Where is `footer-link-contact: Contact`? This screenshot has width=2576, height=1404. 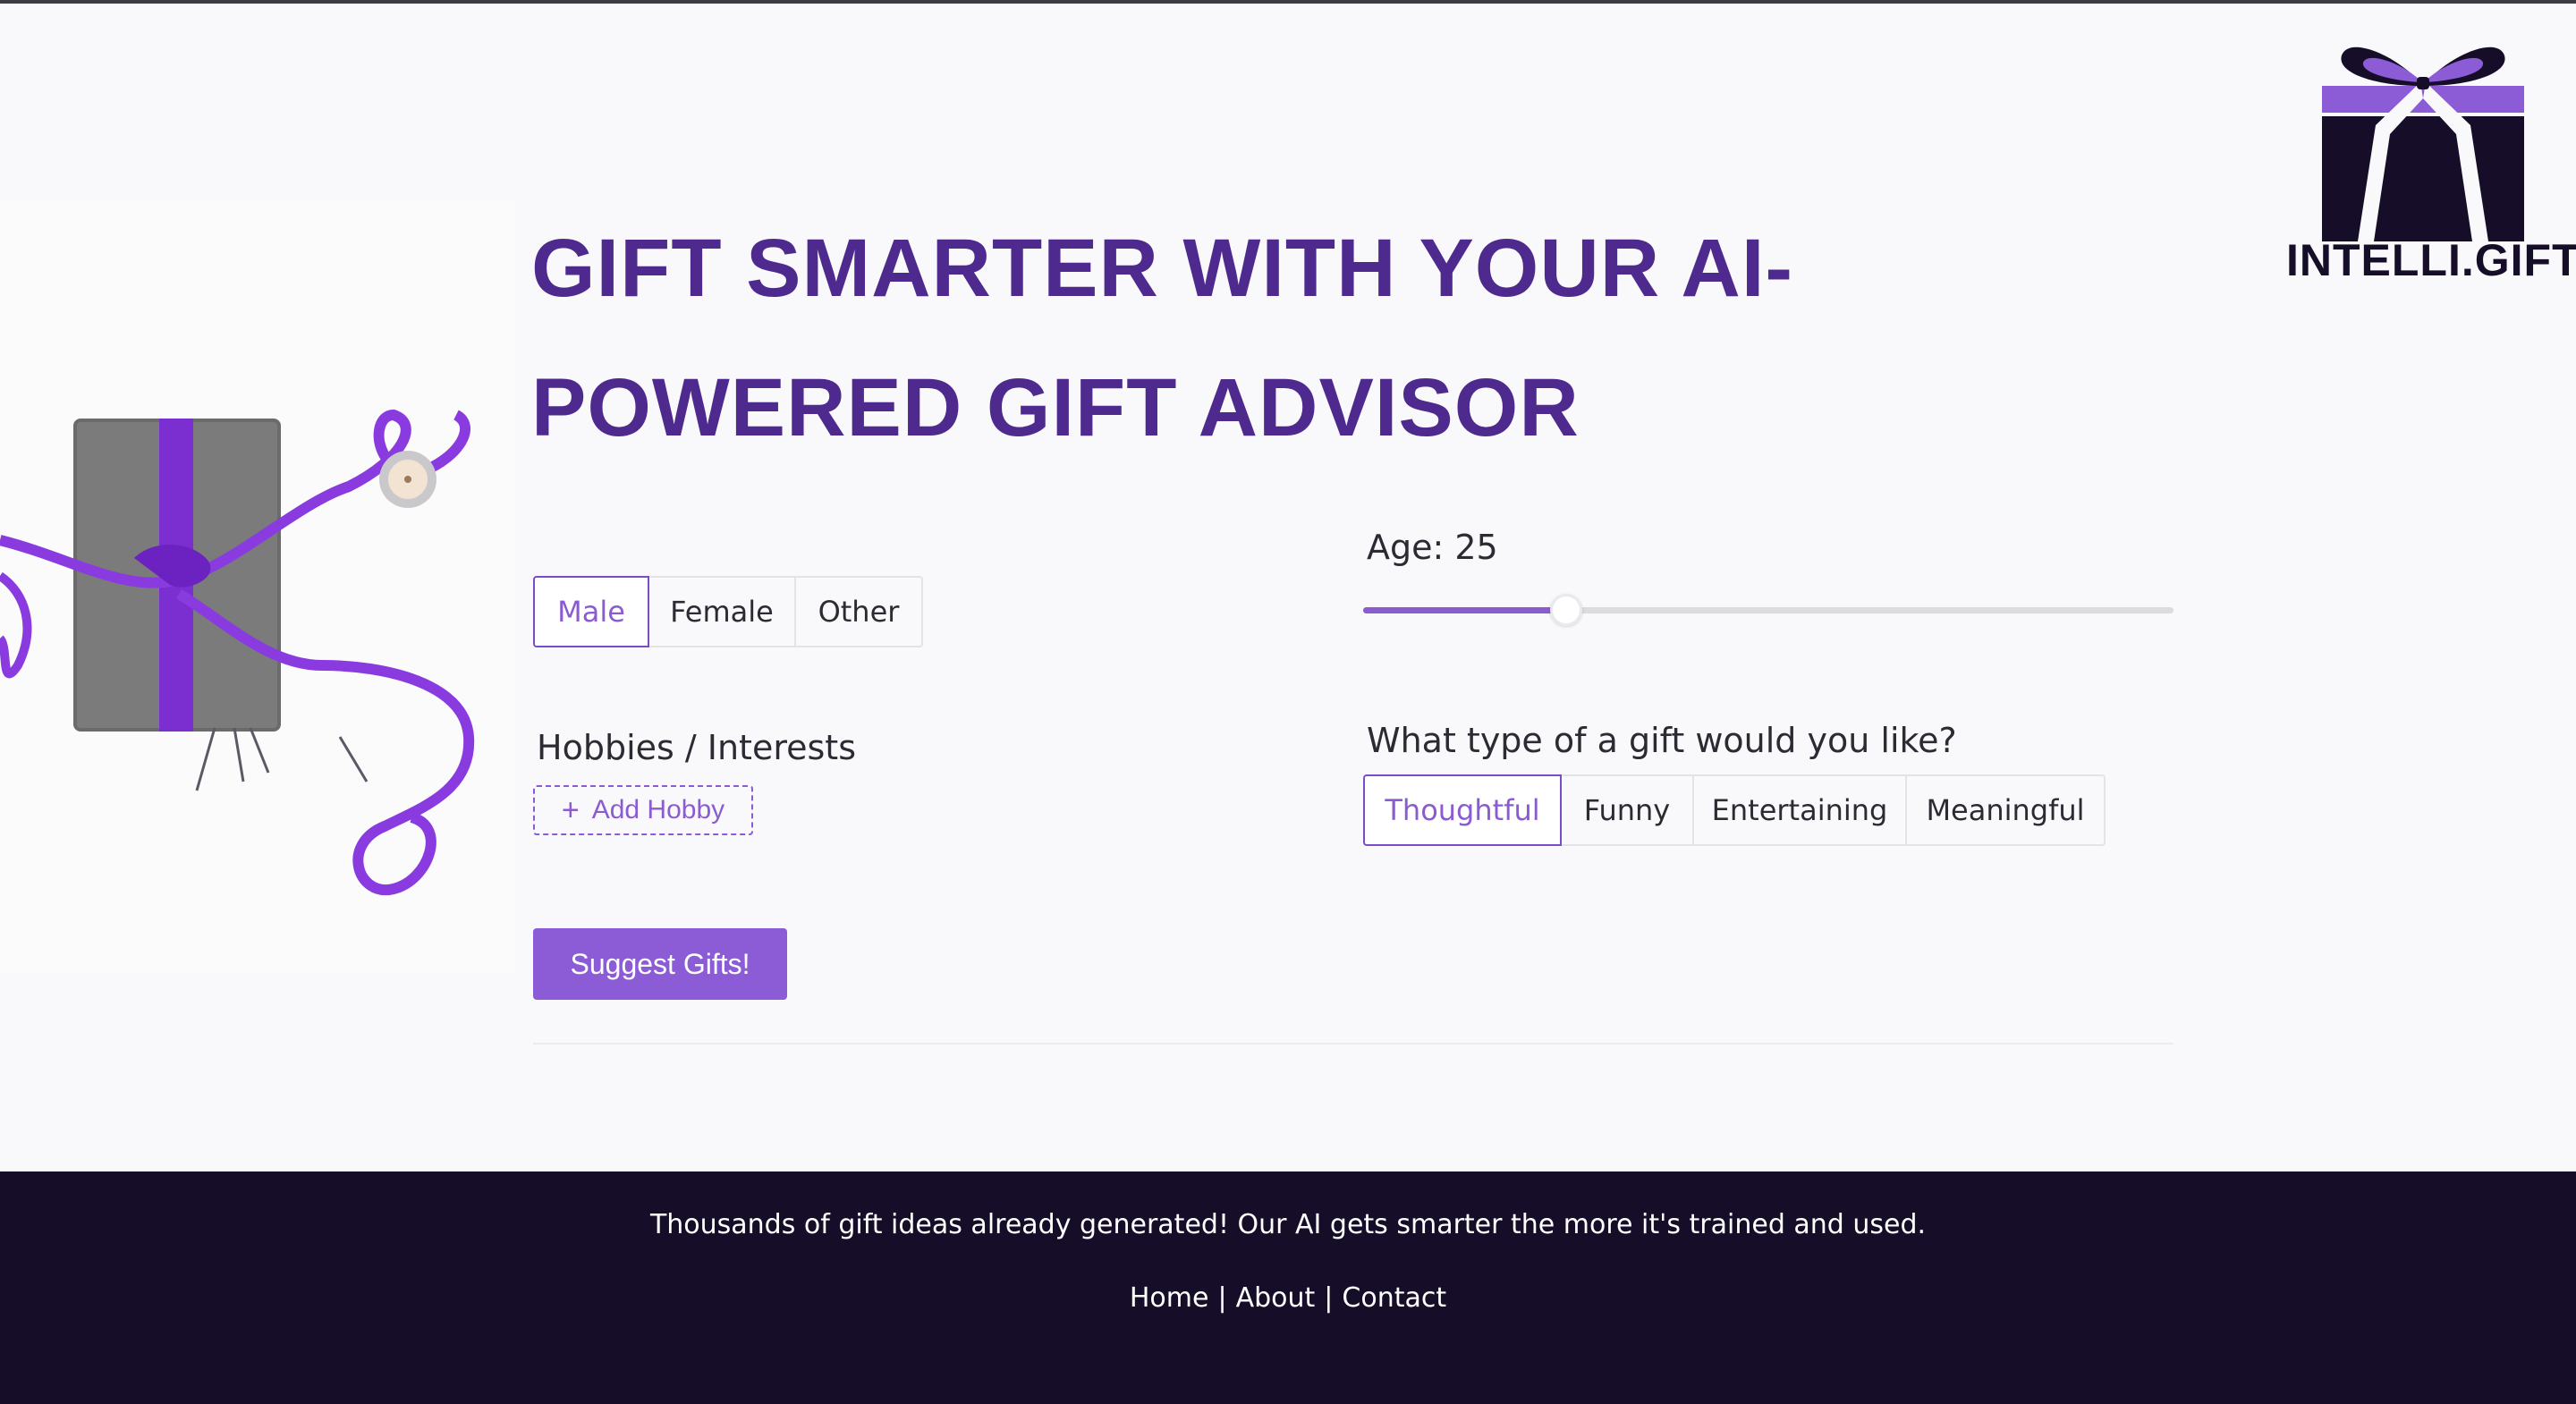 footer-link-contact: Contact is located at coordinates (1394, 1298).